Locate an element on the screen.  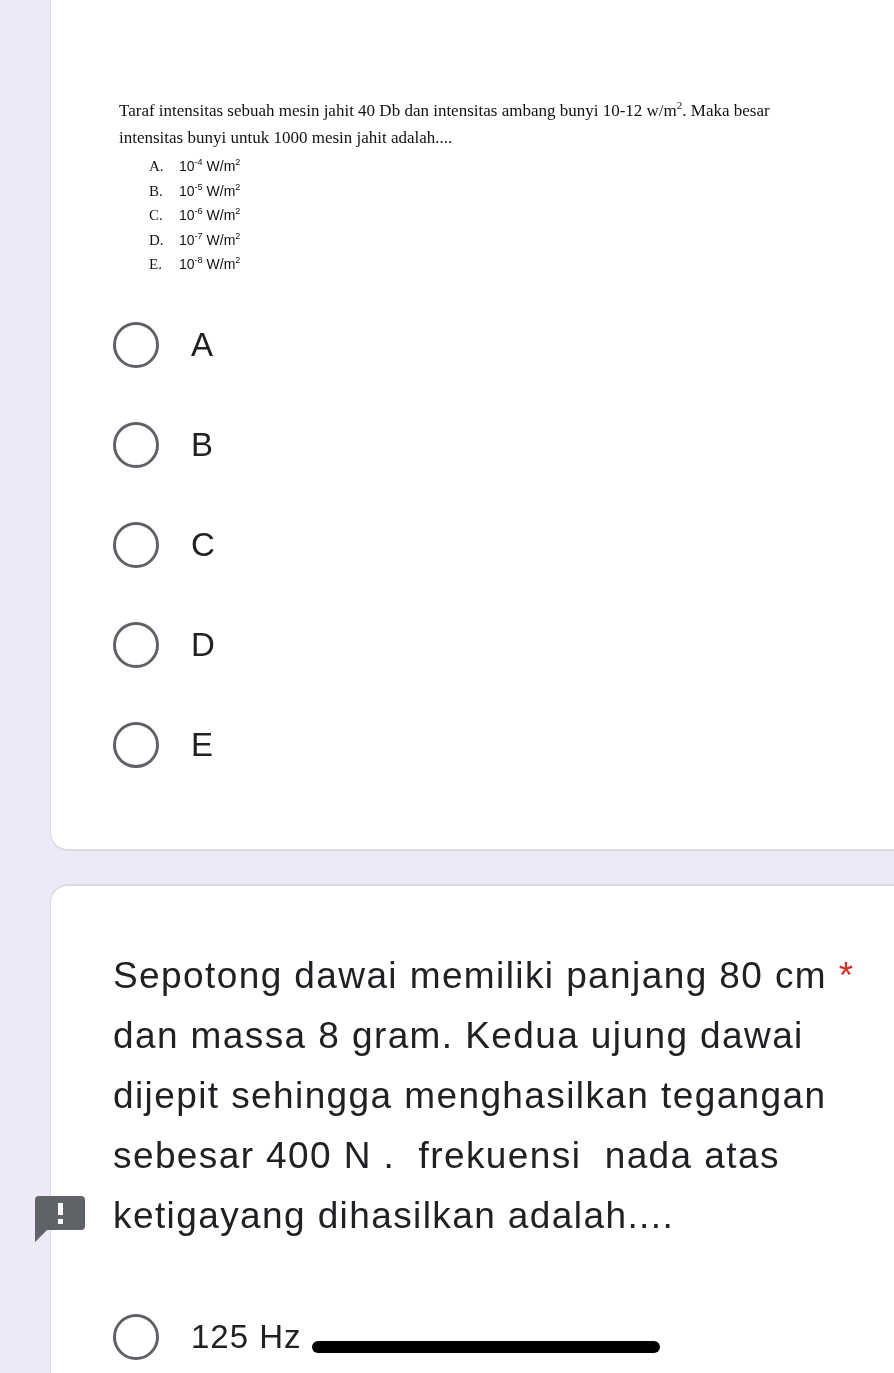
option-label: A is located at coordinates (202, 344).